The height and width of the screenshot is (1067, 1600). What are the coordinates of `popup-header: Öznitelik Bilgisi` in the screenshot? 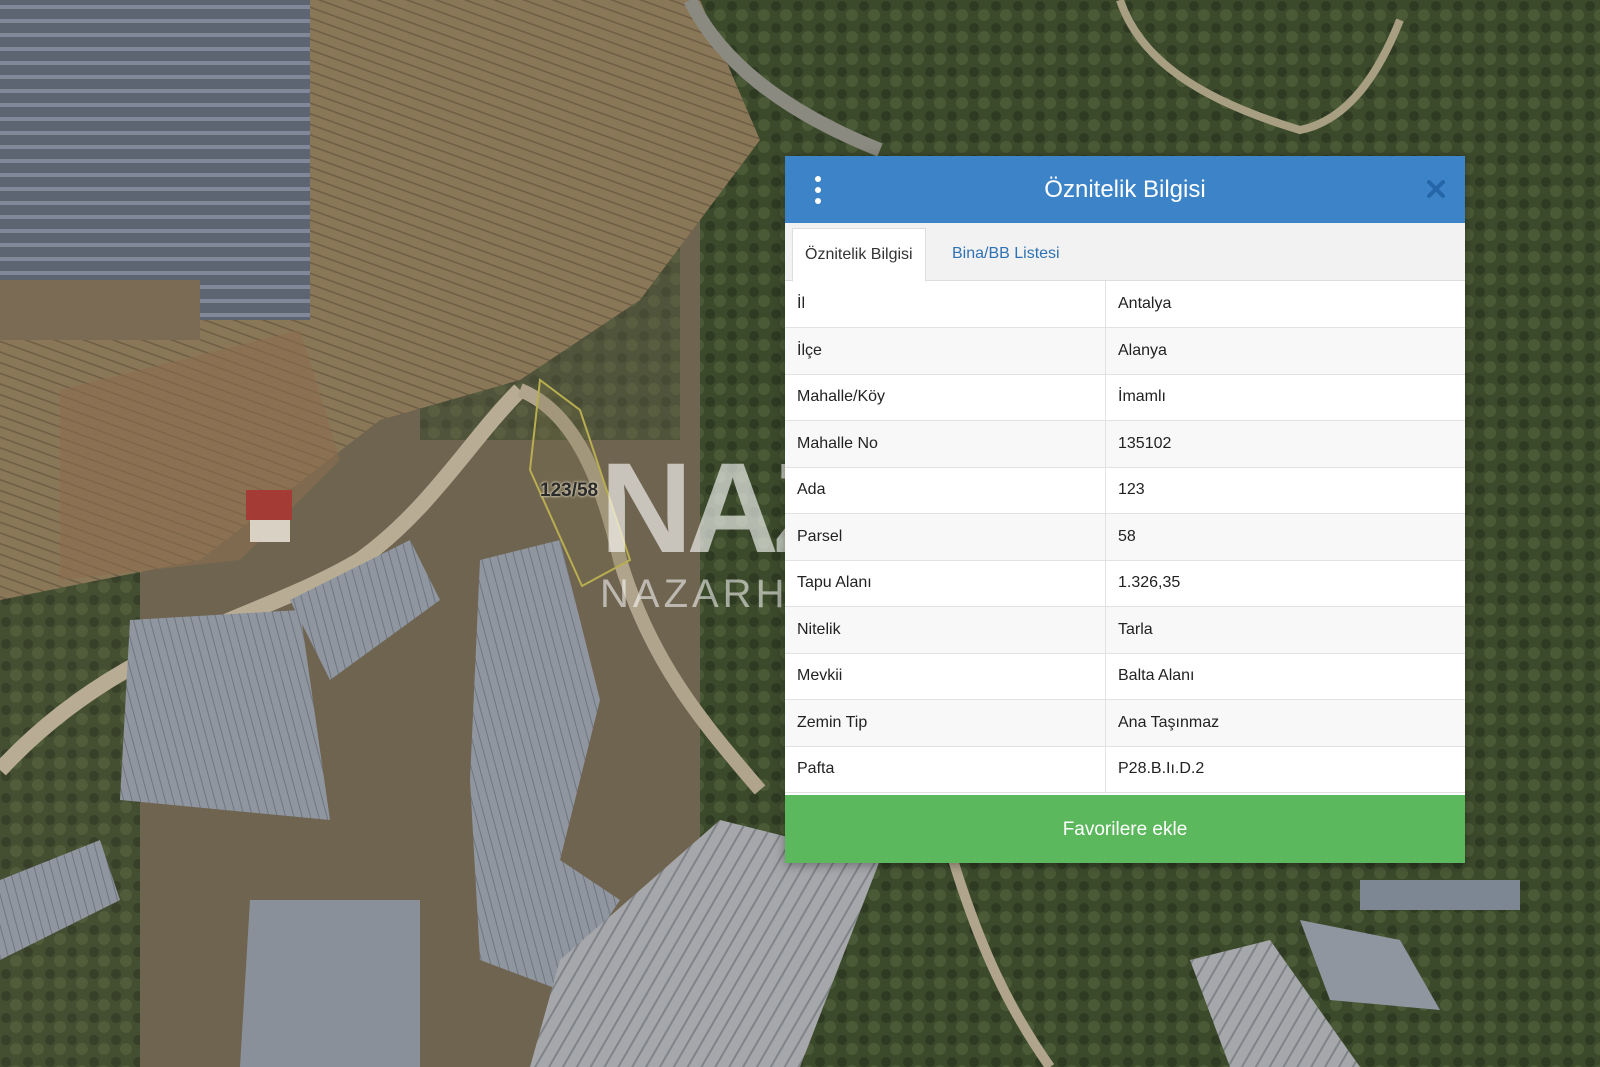 It's located at (1125, 189).